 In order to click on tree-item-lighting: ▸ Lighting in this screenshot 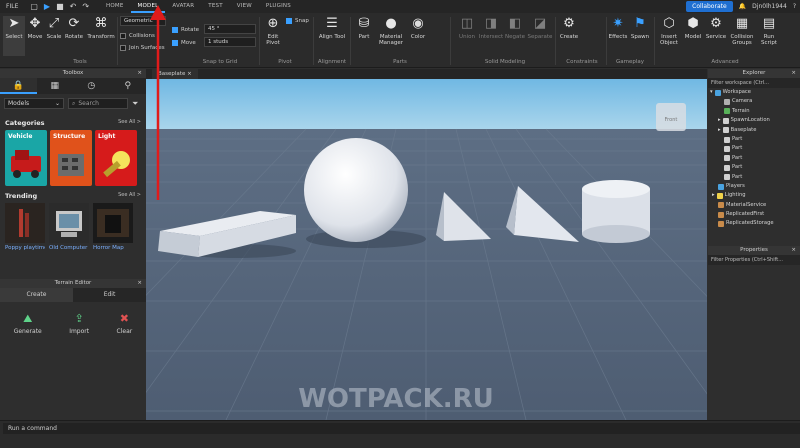, I will do `click(754, 195)`.